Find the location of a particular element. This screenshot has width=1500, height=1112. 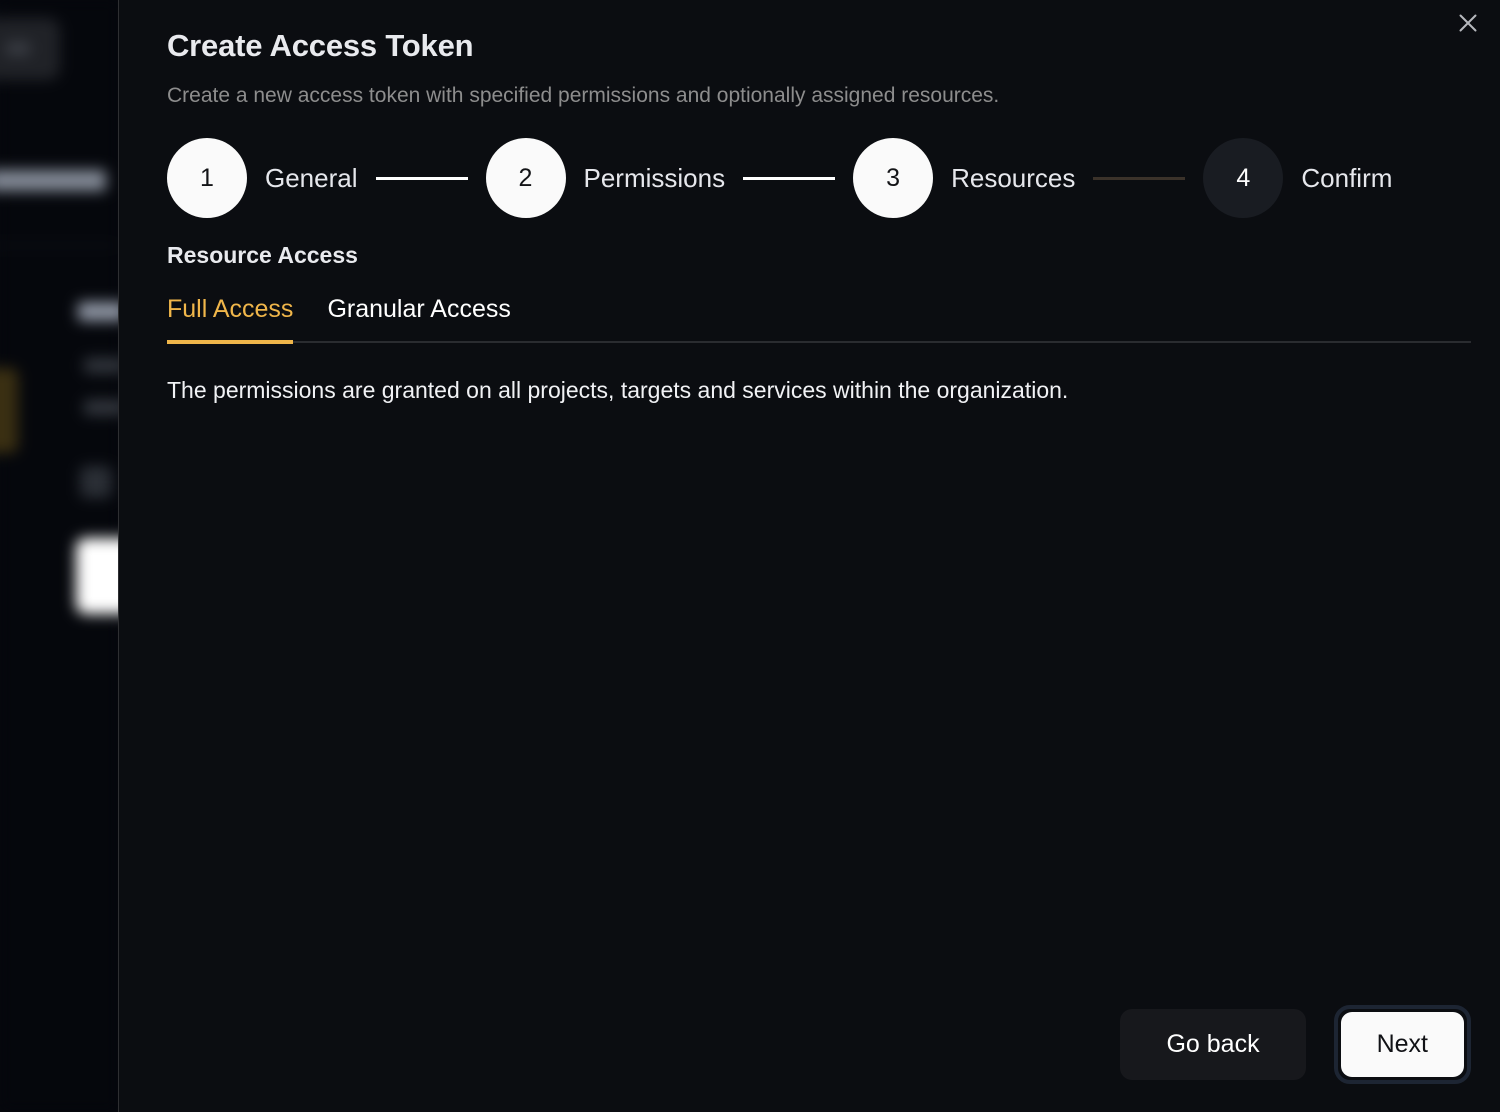

step-3-label: Resources is located at coordinates (1013, 177).